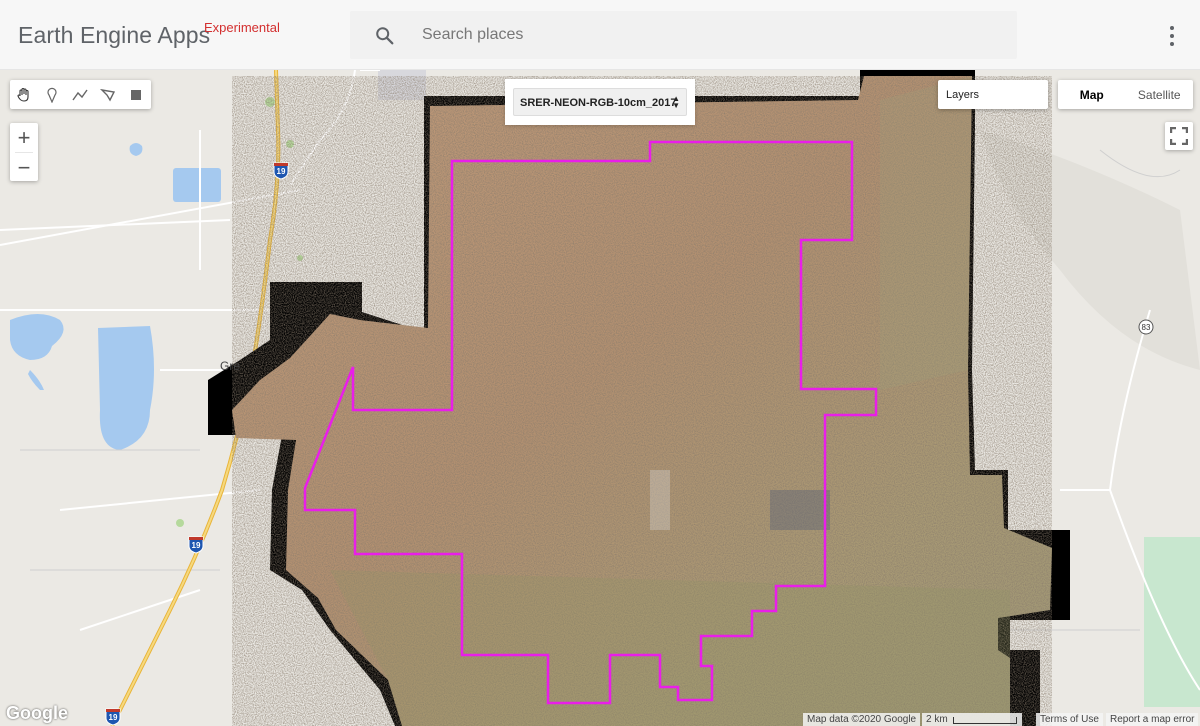  Describe the element at coordinates (1172, 622) in the screenshot. I see `park-area` at that location.